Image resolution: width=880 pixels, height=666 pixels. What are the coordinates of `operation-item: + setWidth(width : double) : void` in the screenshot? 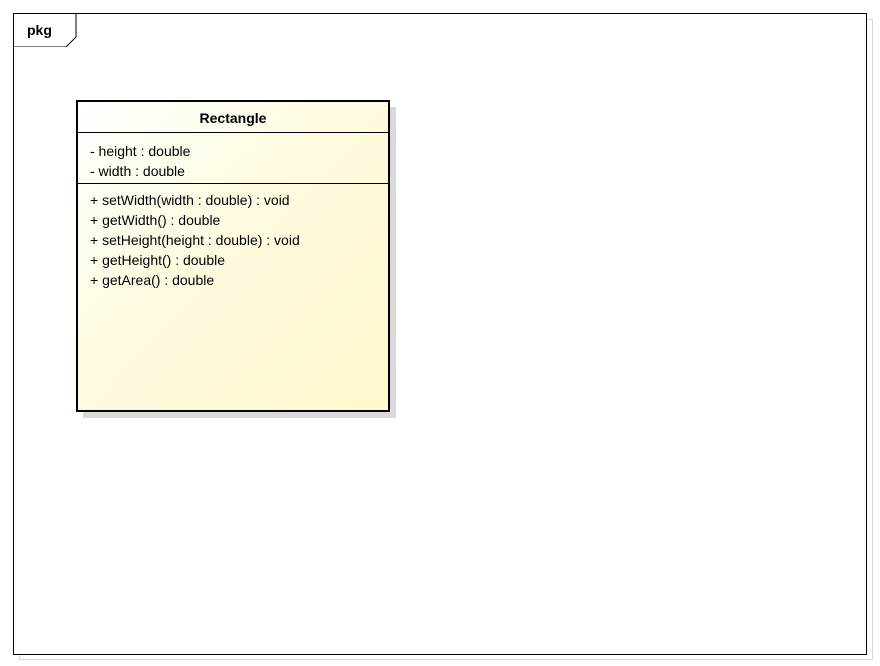 It's located at (239, 200).